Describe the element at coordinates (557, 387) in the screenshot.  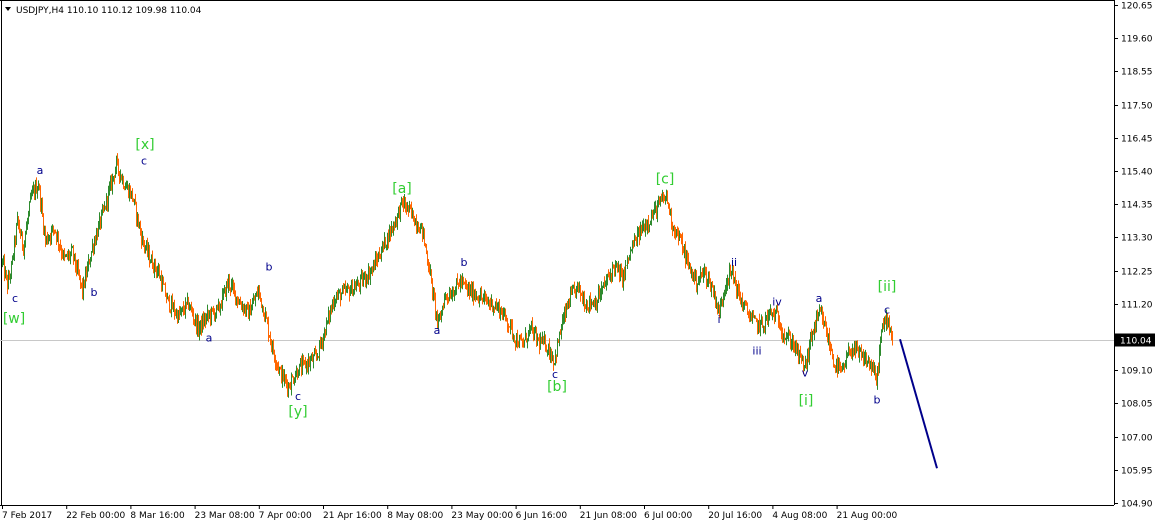
I see `wave-label: [b]` at that location.